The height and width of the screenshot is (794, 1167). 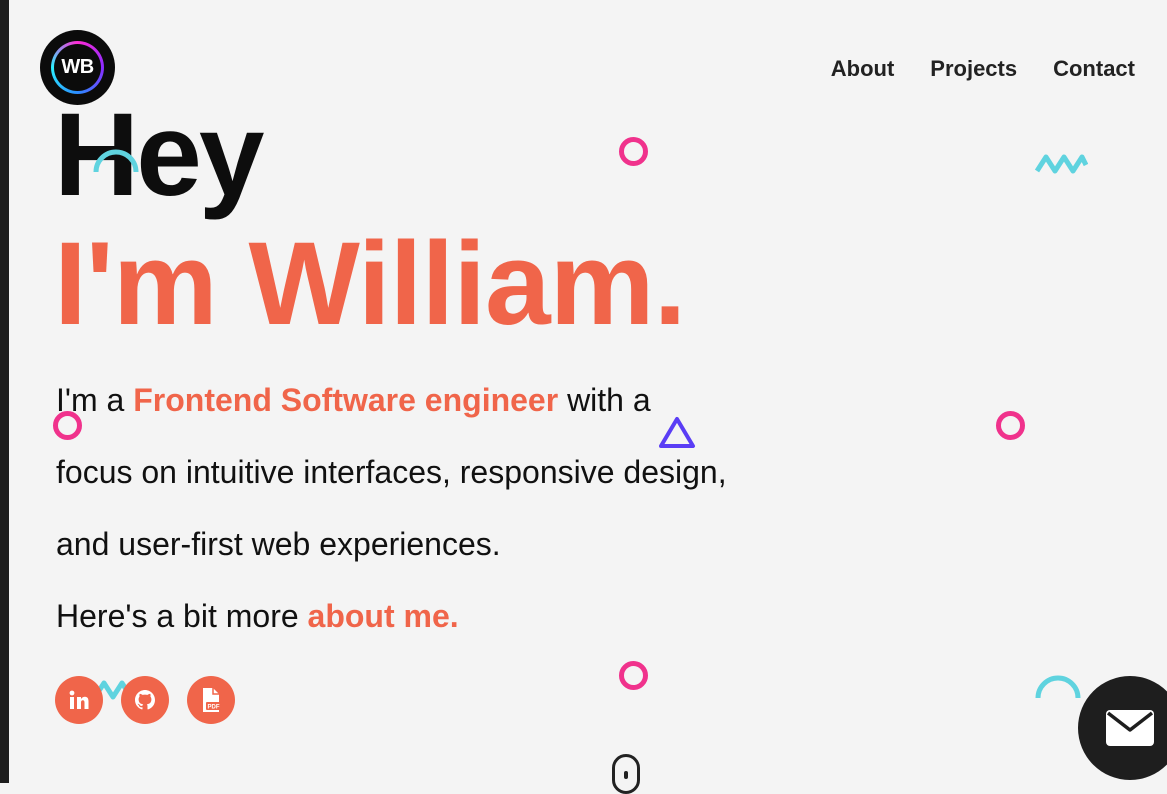 I want to click on mouse-scroll-icon, so click(x=626, y=774).